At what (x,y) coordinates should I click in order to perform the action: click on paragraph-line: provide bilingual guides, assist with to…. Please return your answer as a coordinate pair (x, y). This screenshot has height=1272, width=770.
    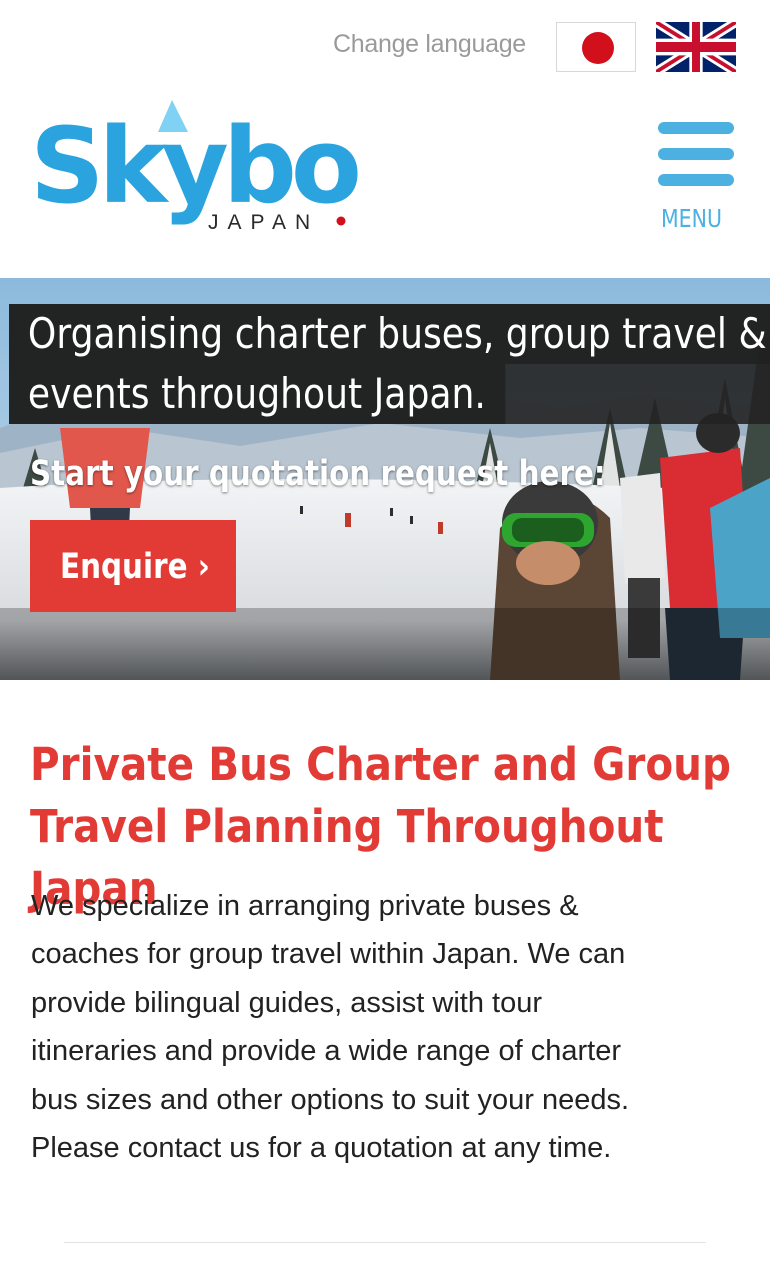
    Looking at the image, I should click on (286, 1002).